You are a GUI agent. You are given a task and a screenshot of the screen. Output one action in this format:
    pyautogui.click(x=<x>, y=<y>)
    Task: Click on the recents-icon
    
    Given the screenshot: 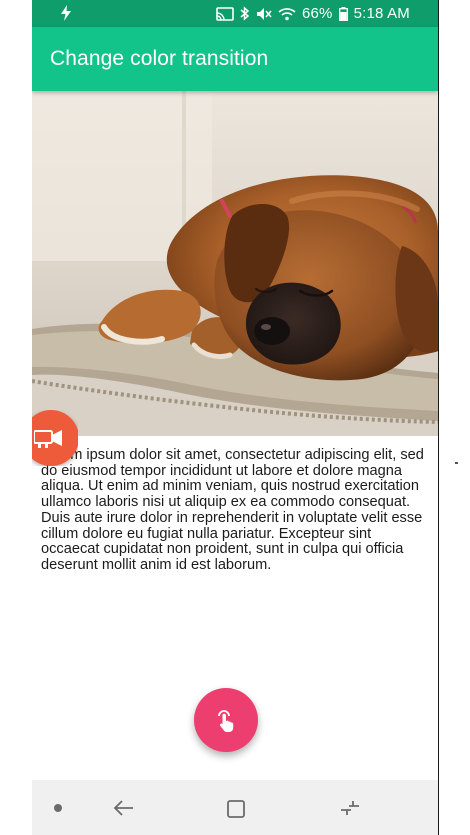 What is the action you would take?
    pyautogui.click(x=350, y=808)
    